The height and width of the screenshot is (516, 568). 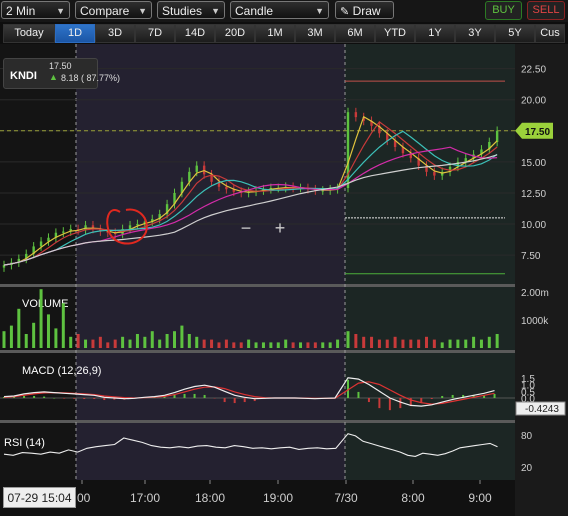 What do you see at coordinates (280, 228) in the screenshot?
I see `zoom-in-button: +` at bounding box center [280, 228].